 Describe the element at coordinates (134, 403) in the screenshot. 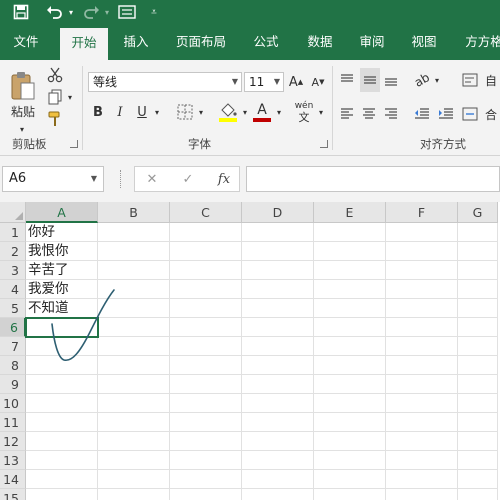

I see `cell-b10` at that location.